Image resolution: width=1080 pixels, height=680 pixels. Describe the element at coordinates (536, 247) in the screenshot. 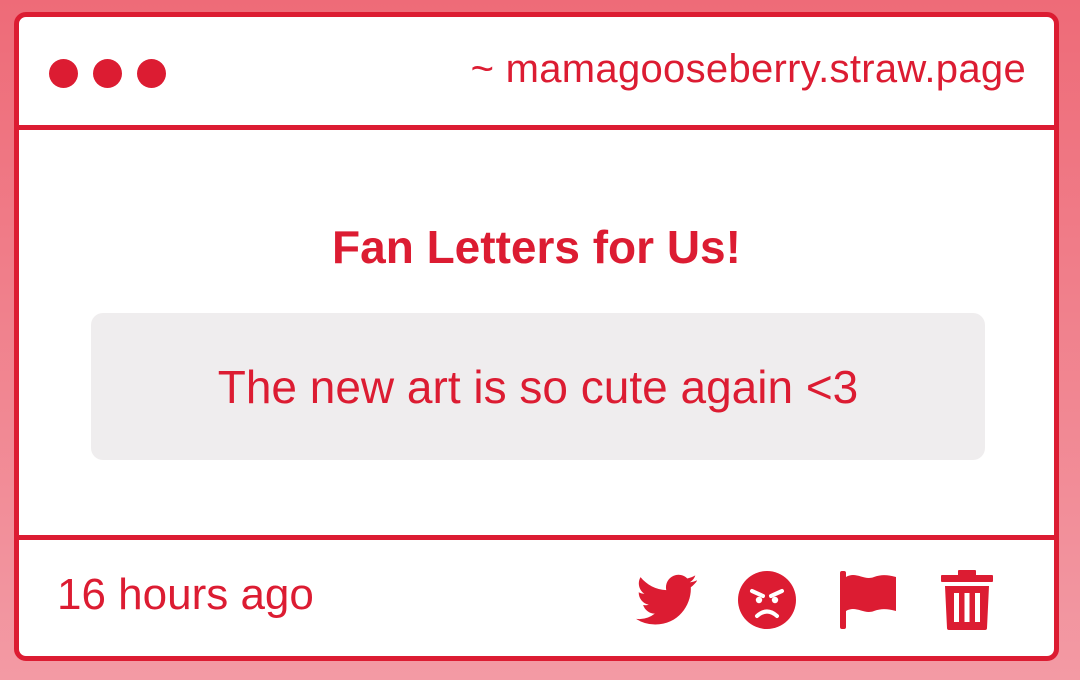

I see `page-title: Fan Letters for Us!` at that location.